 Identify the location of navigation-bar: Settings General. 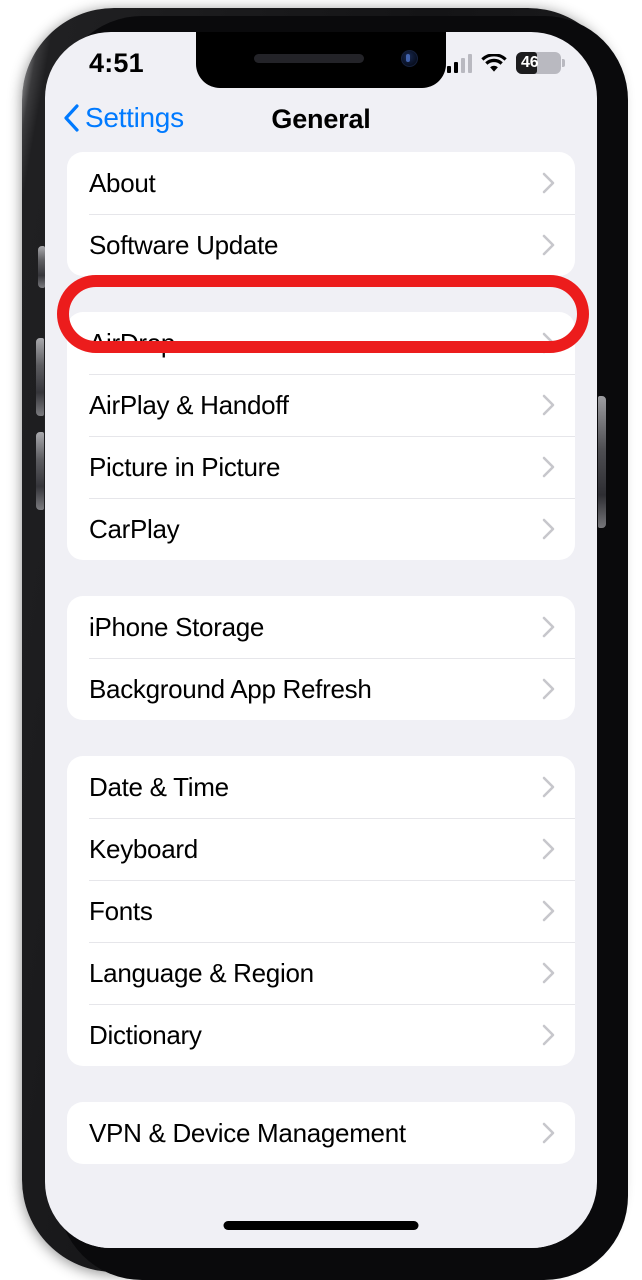
(321, 123).